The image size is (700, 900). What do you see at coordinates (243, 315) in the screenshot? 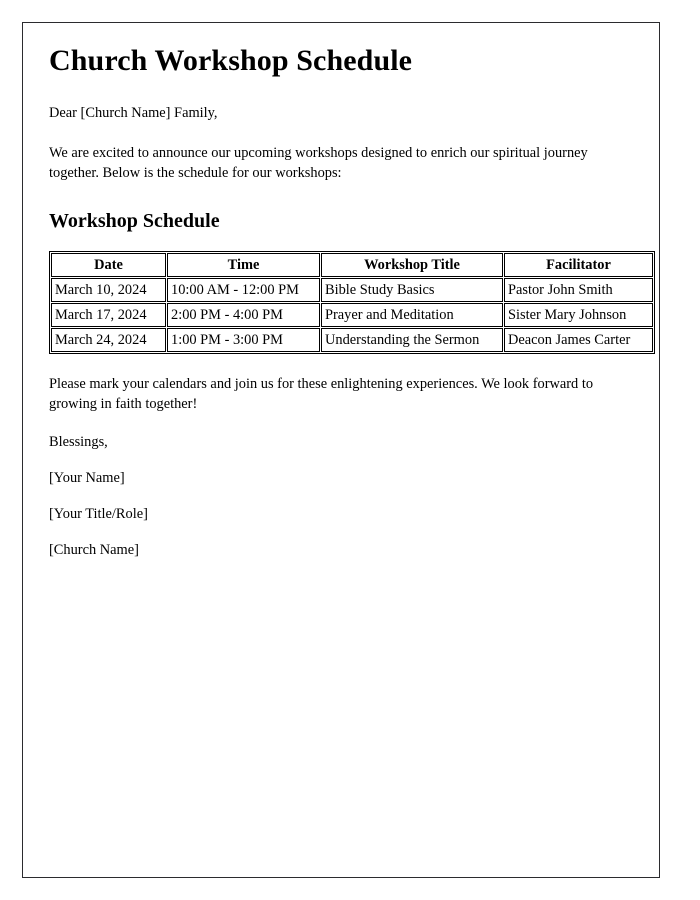
I see `cell-time: 2:00 PM - 4:00 PM` at bounding box center [243, 315].